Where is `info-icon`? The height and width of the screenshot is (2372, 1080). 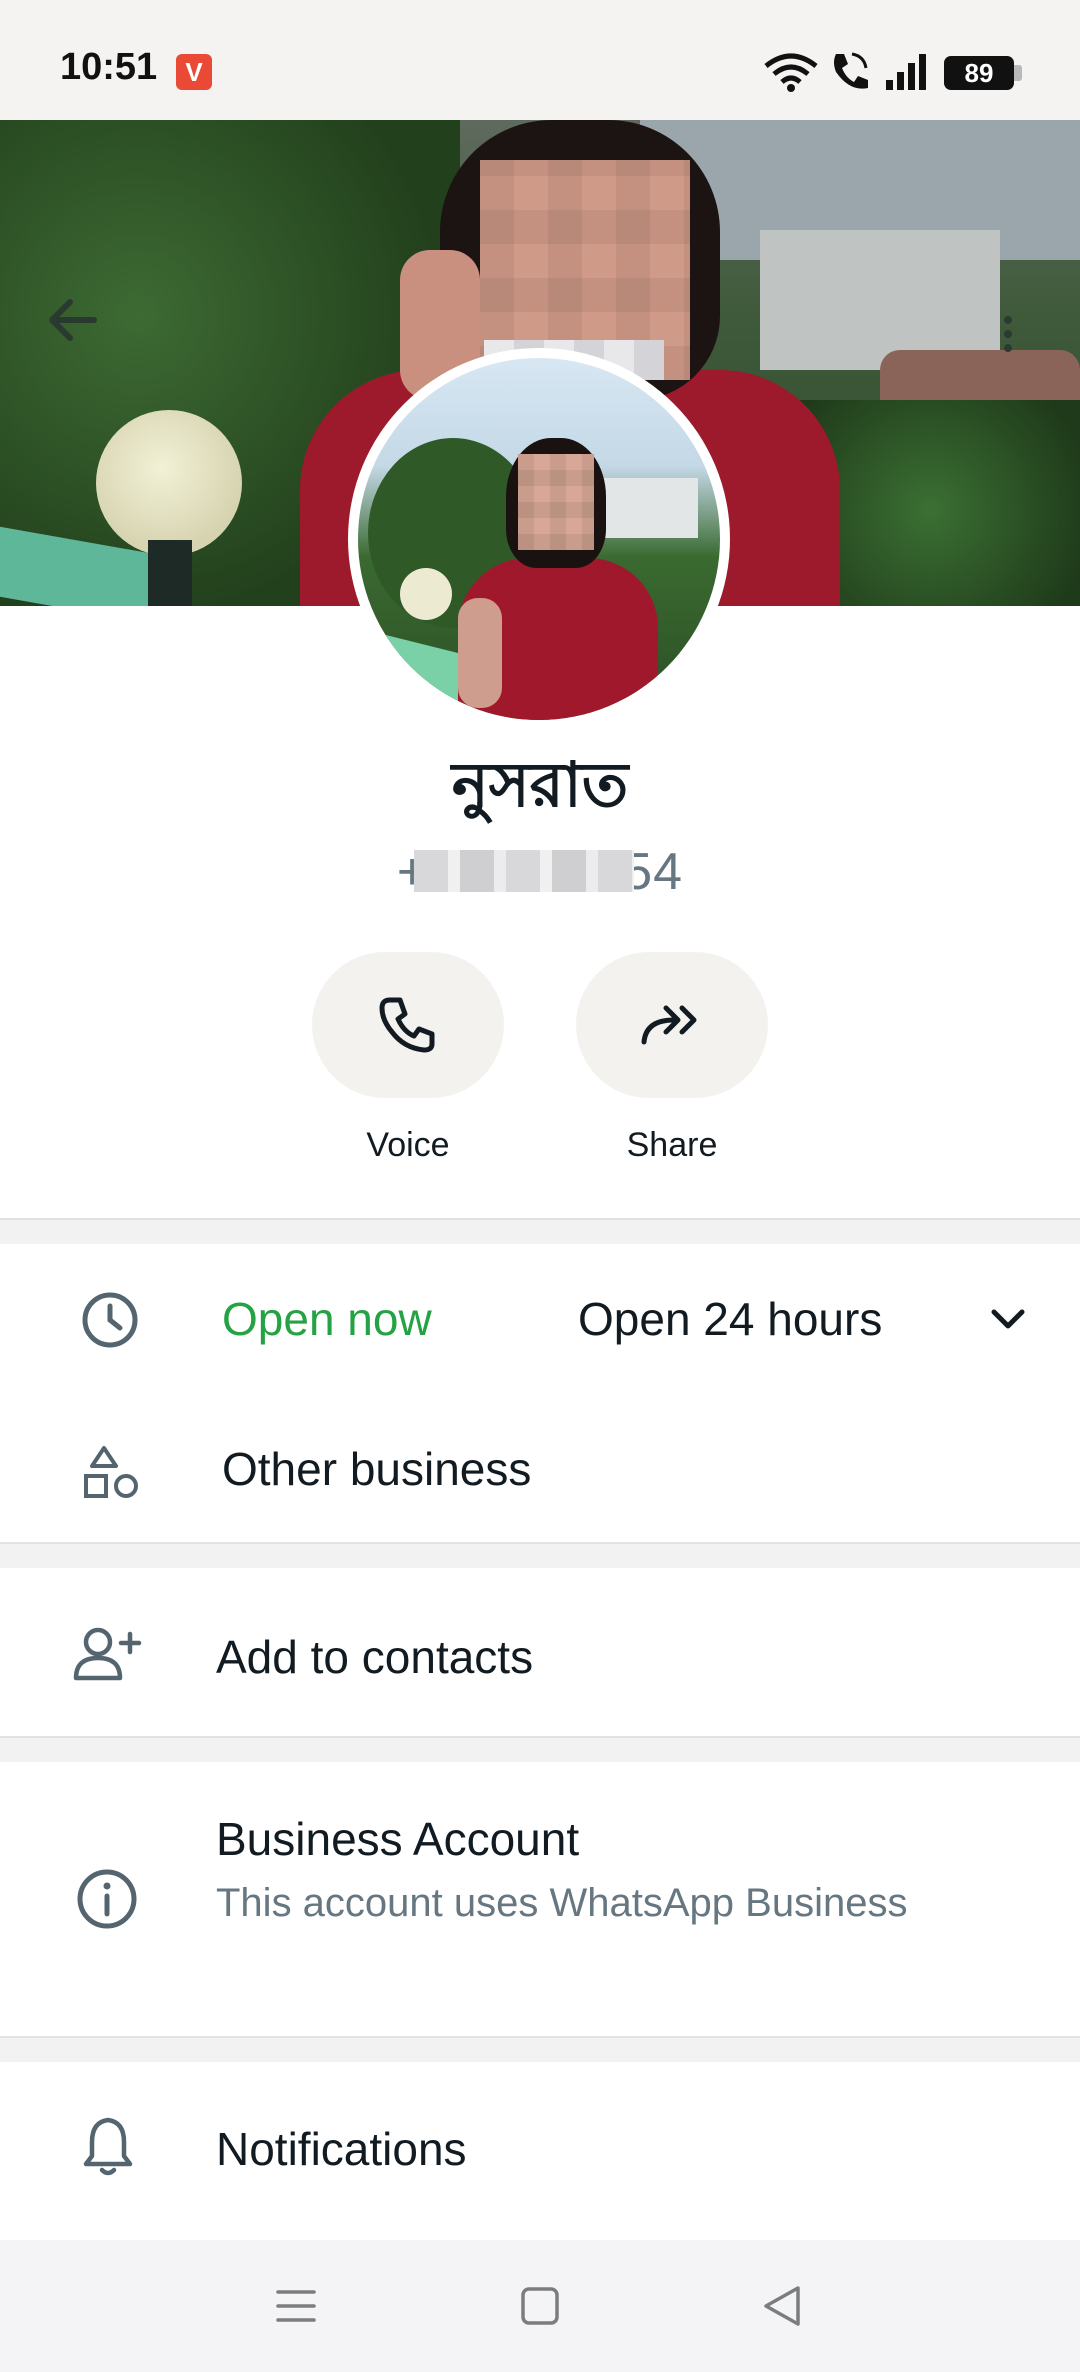 info-icon is located at coordinates (107, 1899).